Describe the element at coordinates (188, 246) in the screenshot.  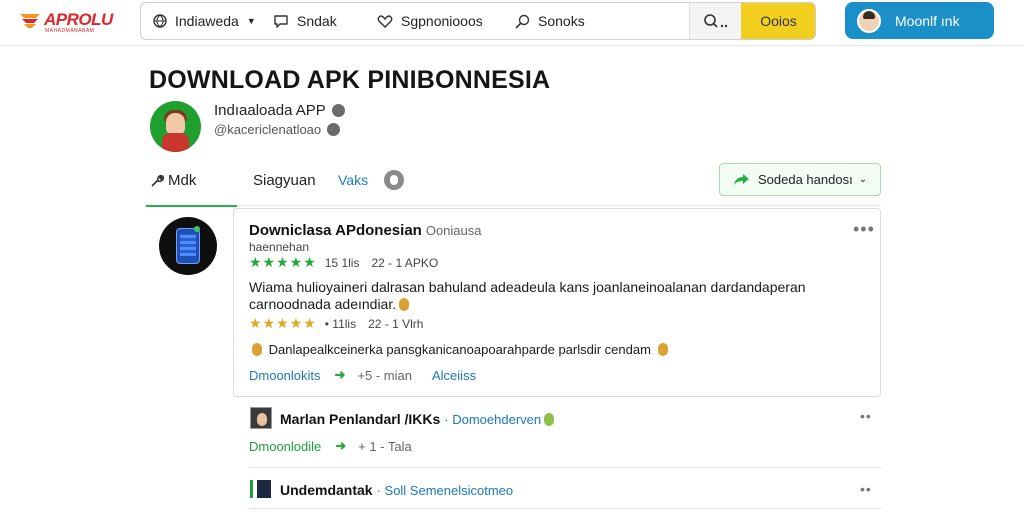
I see `app-icon` at that location.